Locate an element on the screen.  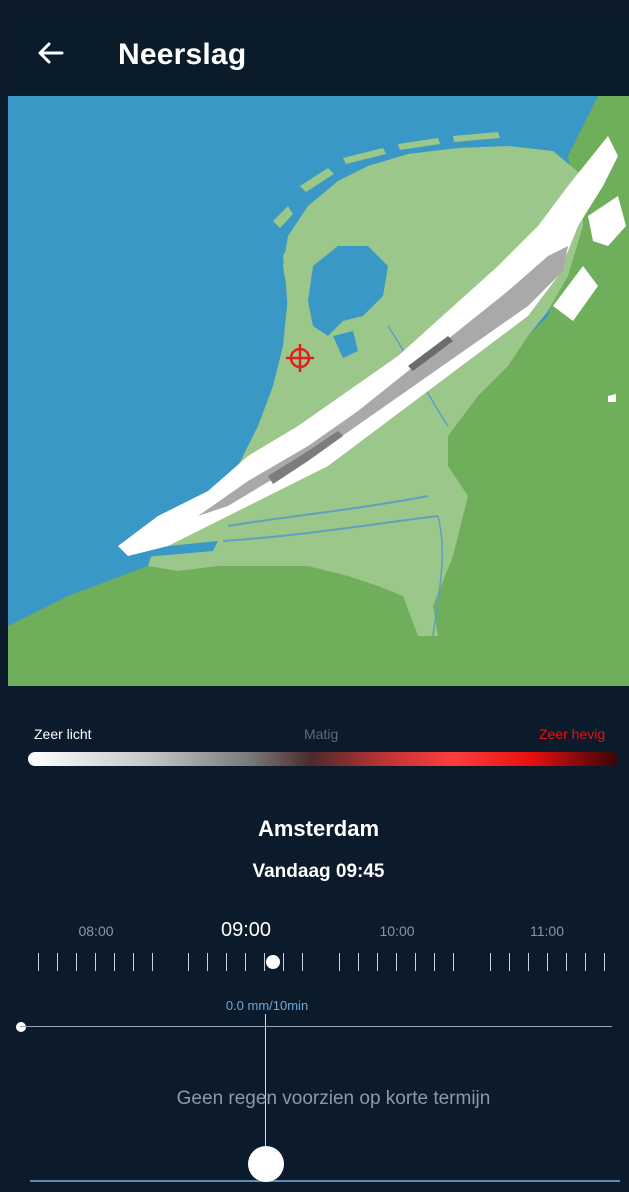
page-title: Neerslag is located at coordinates (182, 54).